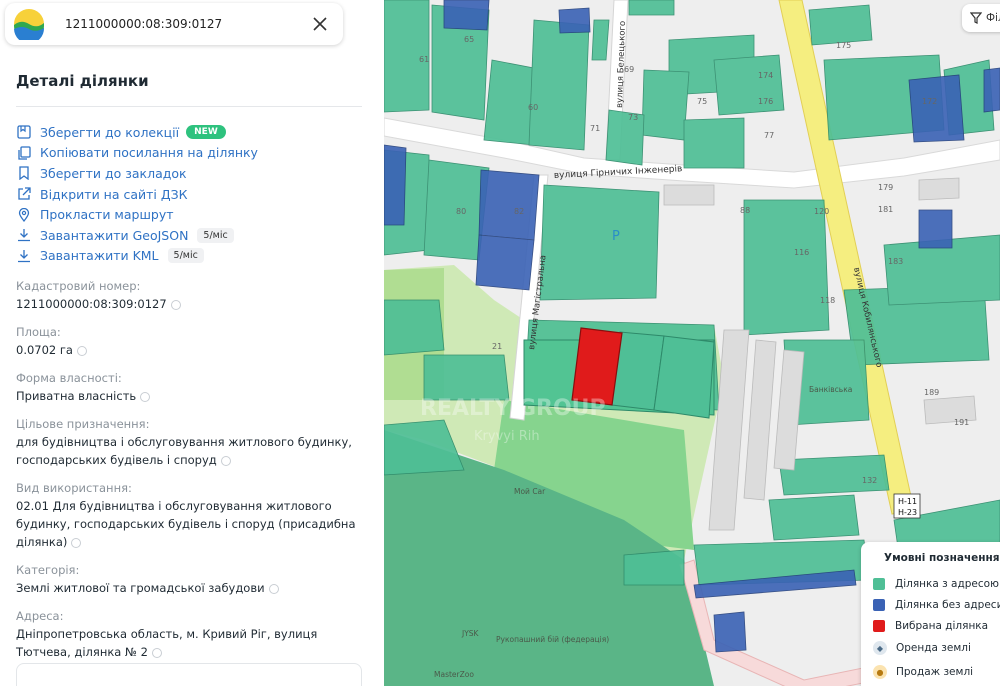 The width and height of the screenshot is (1000, 686). I want to click on field-value-text: 0.0702 га, so click(44, 350).